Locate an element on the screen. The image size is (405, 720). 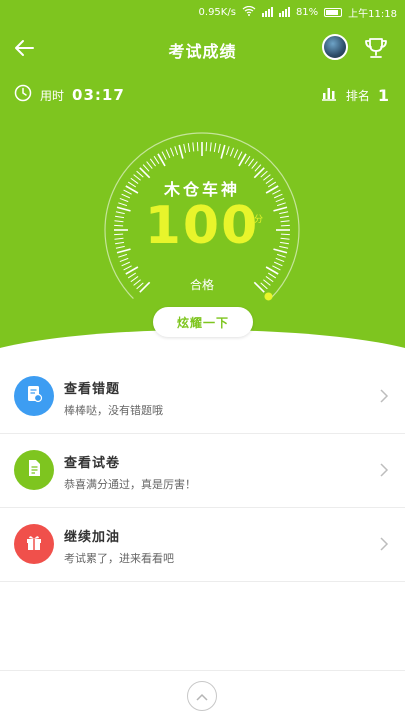
gift-icon is located at coordinates (34, 544).